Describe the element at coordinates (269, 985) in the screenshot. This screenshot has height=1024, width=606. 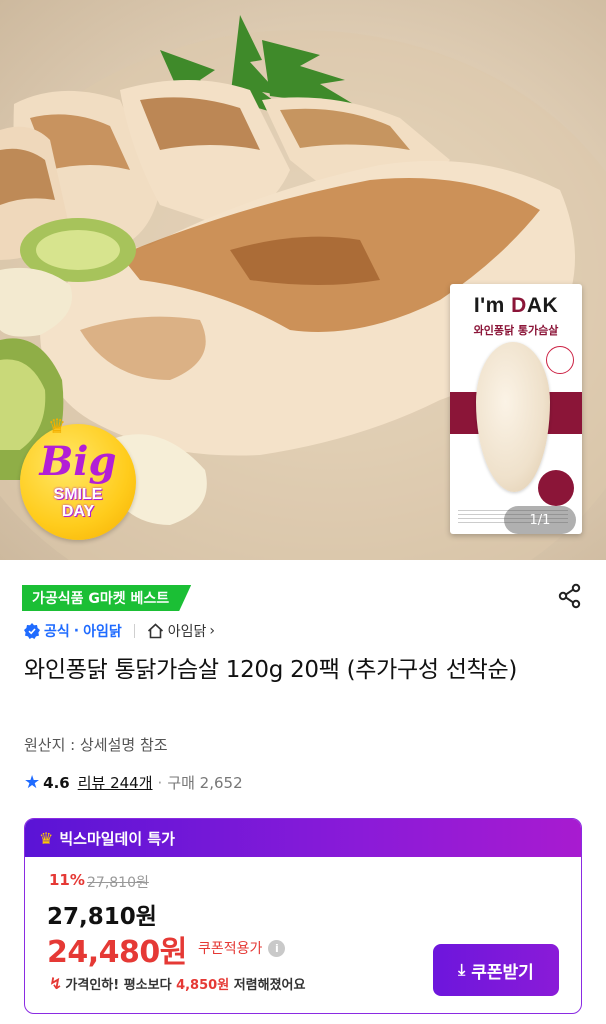
I see `price-drop-suffix: 저렴해졌어요` at that location.